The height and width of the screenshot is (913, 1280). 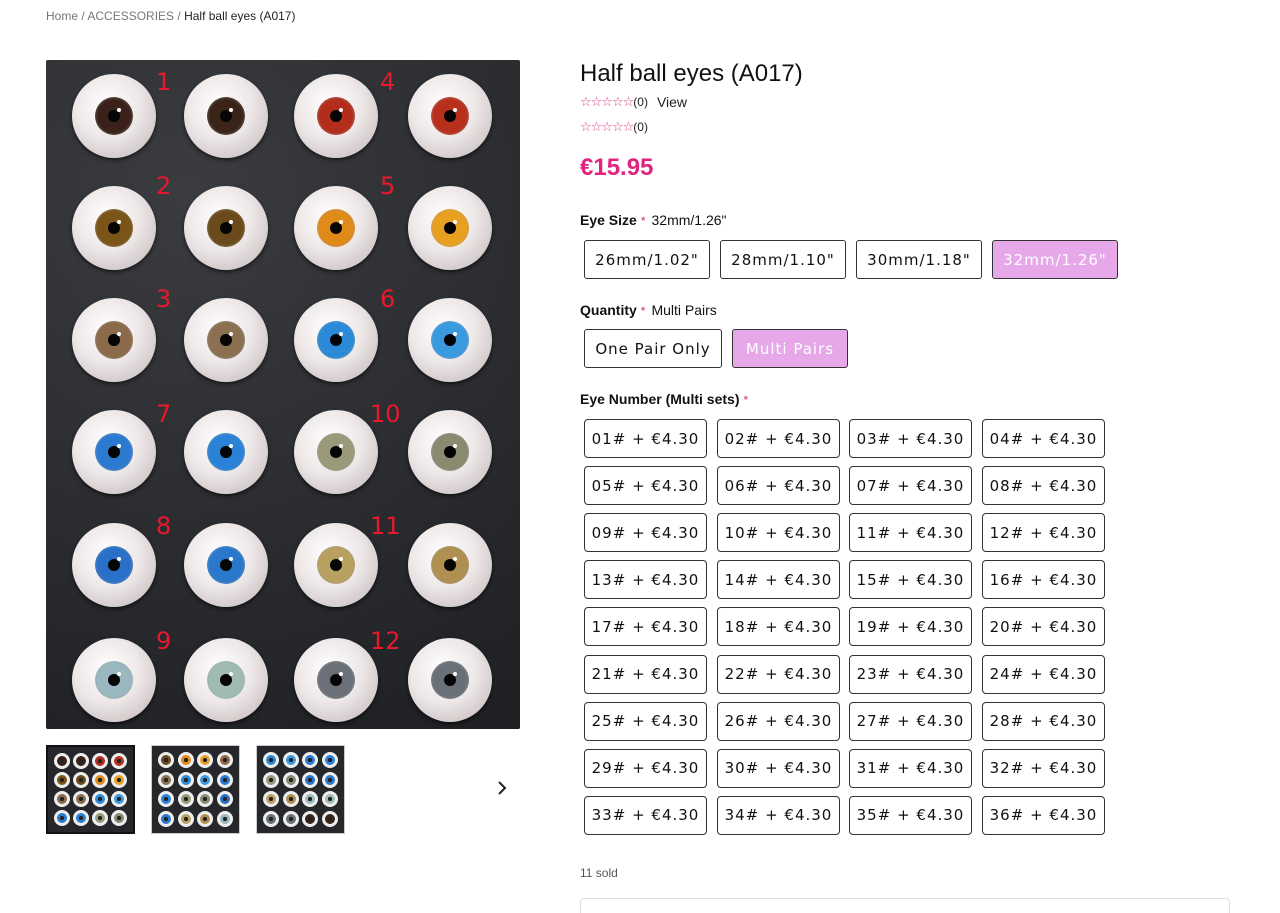 I want to click on eye-number-option: 25# + €4.30, so click(x=645, y=721).